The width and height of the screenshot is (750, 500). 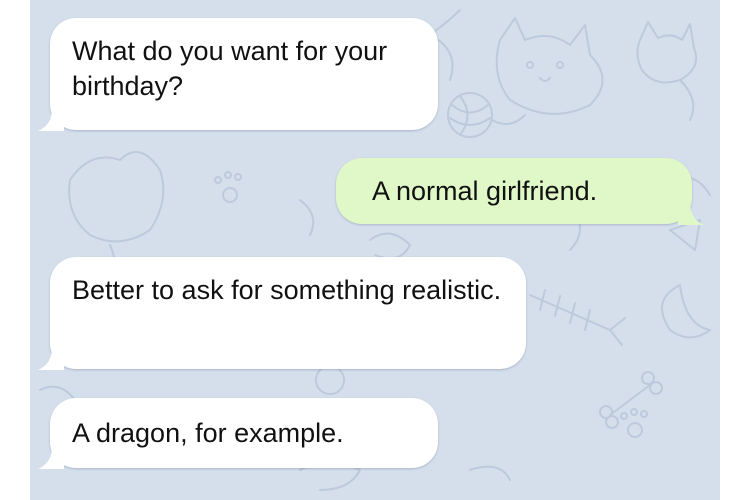 What do you see at coordinates (686, 311) in the screenshot?
I see `crescent-icon` at bounding box center [686, 311].